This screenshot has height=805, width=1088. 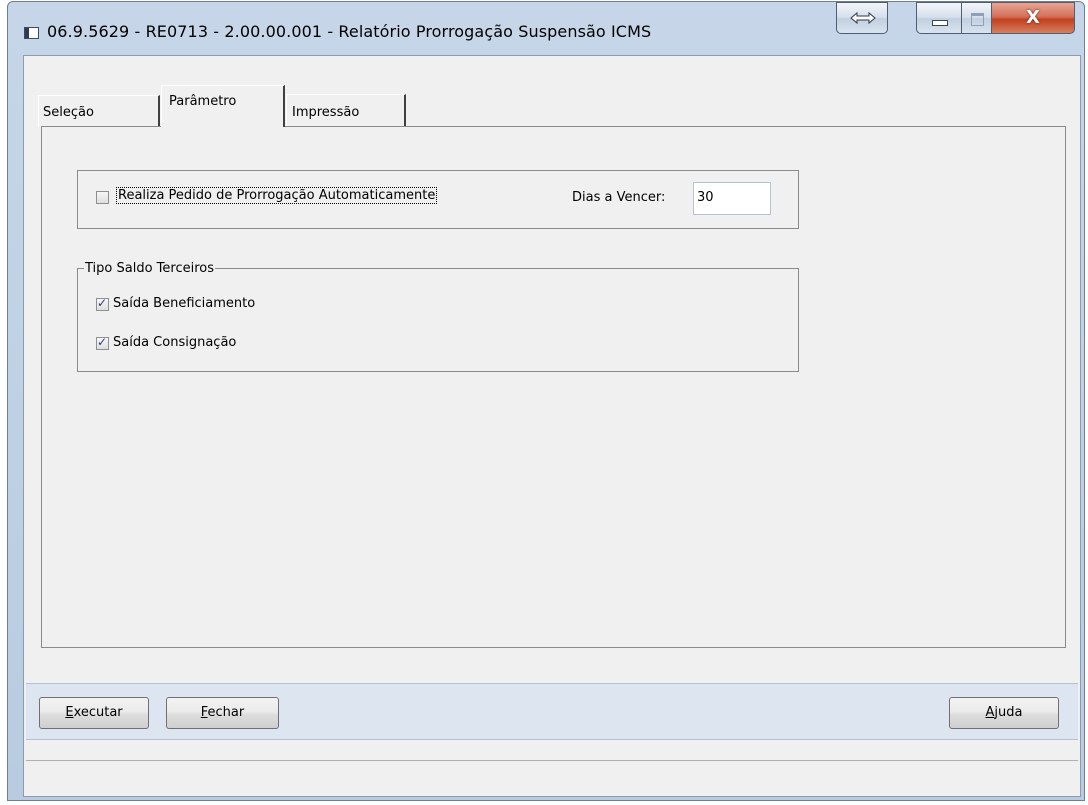 What do you see at coordinates (1004, 713) in the screenshot?
I see `help-button: Ajuda` at bounding box center [1004, 713].